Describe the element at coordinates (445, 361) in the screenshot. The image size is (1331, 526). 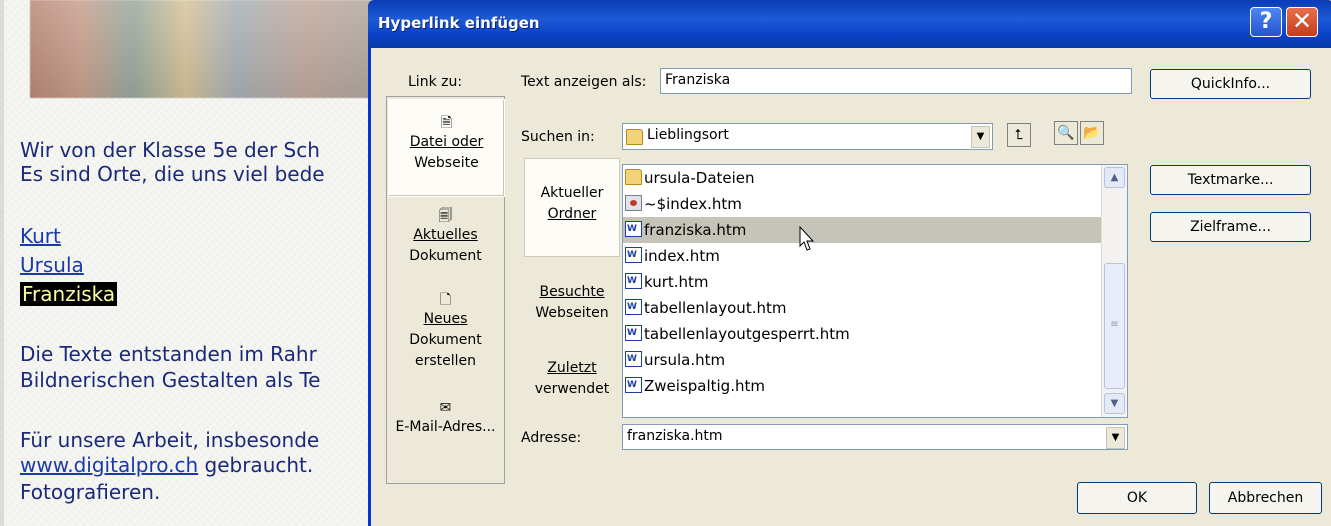
I see `link-to-item-label: erstellen` at that location.